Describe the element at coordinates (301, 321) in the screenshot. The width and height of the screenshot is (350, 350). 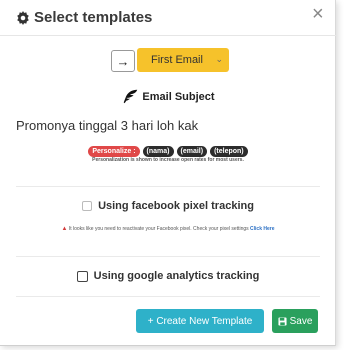
I see `save-label: Save` at that location.